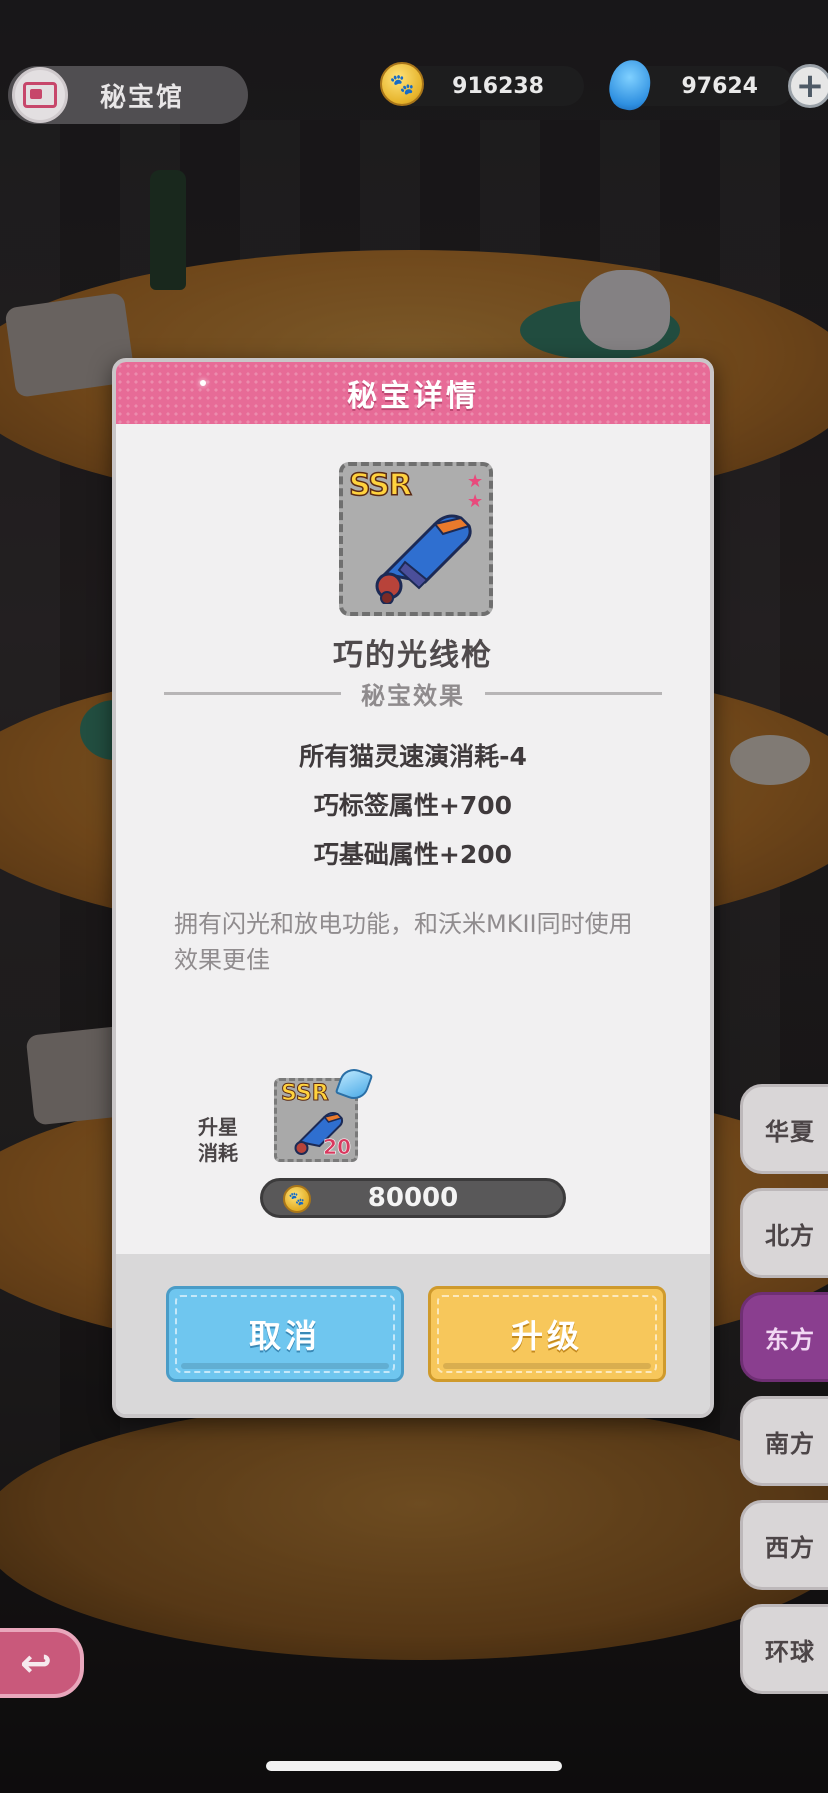 This screenshot has height=1793, width=828. What do you see at coordinates (719, 86) in the screenshot?
I see `gem-value: 97624` at bounding box center [719, 86].